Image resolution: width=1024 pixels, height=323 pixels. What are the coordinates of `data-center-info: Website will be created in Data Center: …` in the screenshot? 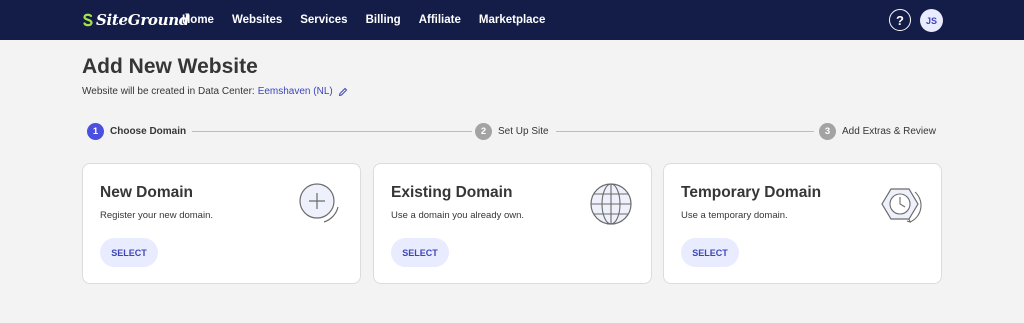 It's located at (215, 91).